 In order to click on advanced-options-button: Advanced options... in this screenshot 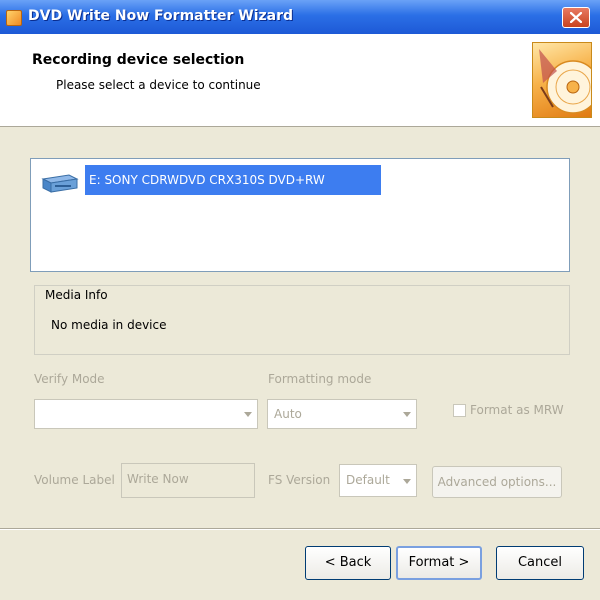, I will do `click(497, 482)`.